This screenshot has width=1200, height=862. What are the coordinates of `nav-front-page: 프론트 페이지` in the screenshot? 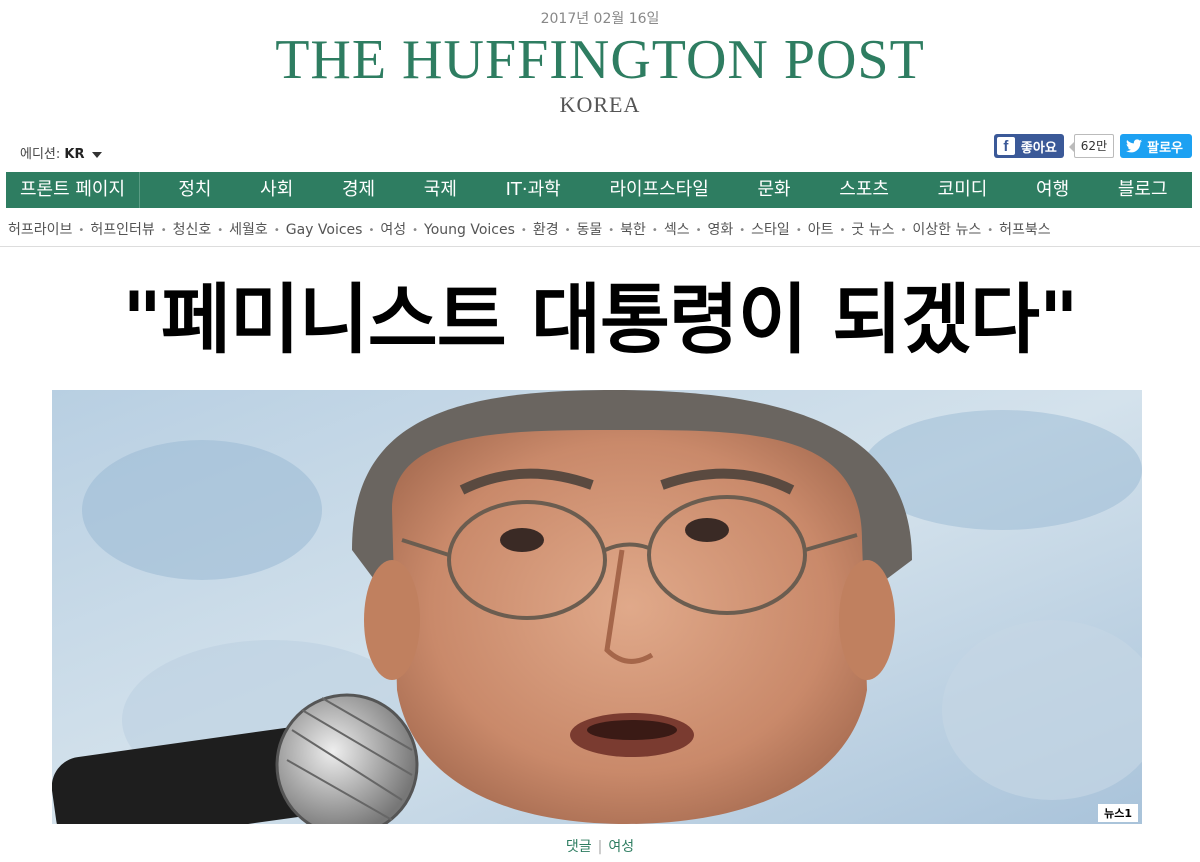 It's located at (73, 190).